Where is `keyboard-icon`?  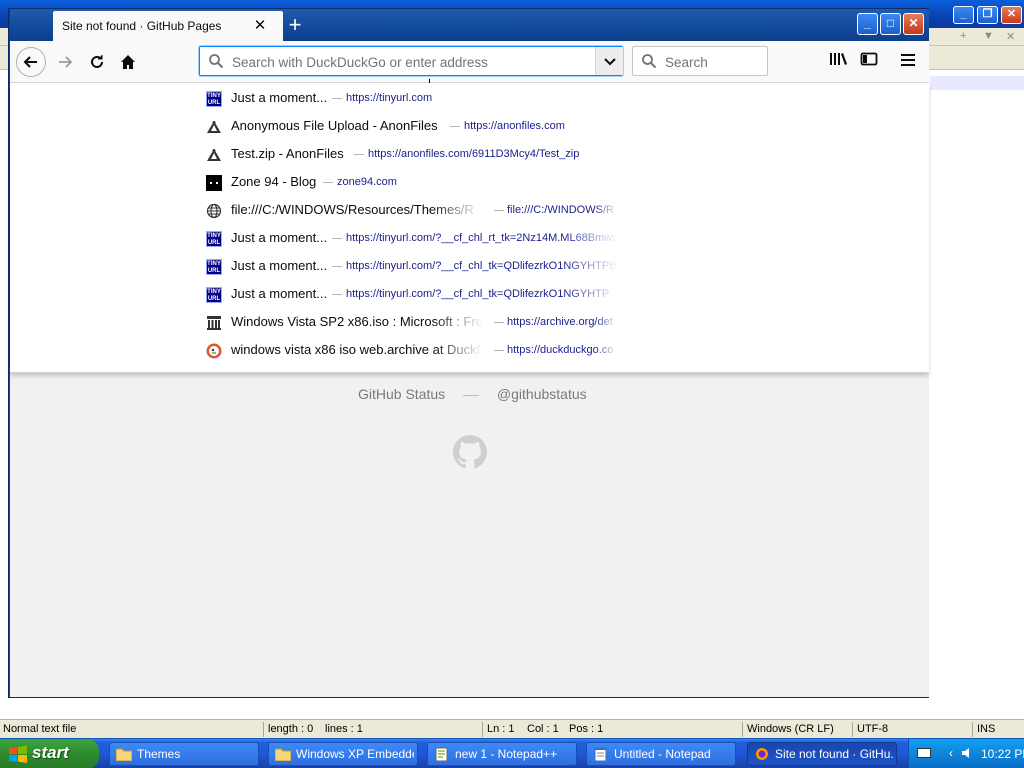 keyboard-icon is located at coordinates (924, 753).